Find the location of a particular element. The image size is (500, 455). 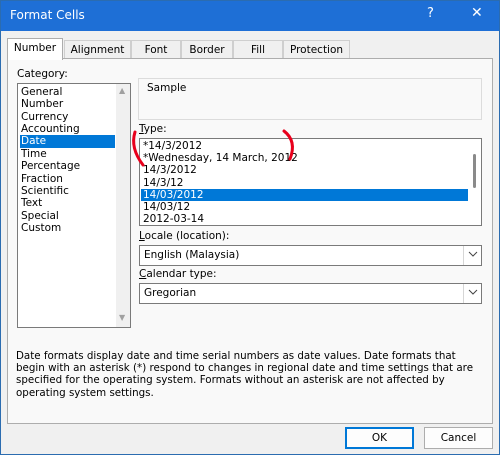

tab-fill: Fill is located at coordinates (258, 49).